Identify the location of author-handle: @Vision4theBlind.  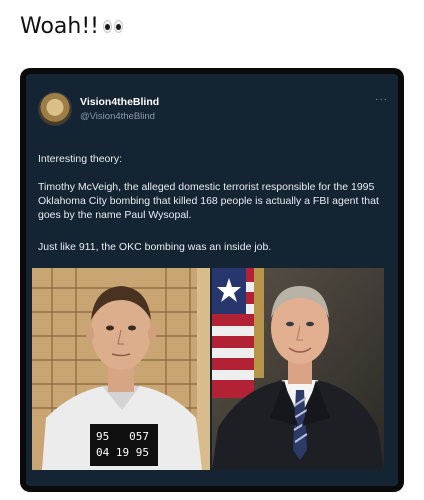
(117, 116).